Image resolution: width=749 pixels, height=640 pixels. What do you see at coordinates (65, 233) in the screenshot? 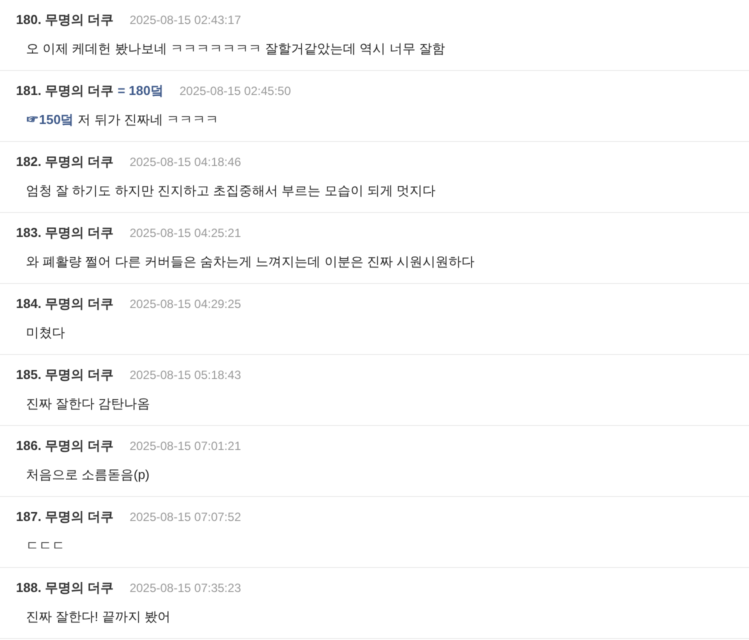
I see `comment-author: 183. 무명의 더쿠` at bounding box center [65, 233].